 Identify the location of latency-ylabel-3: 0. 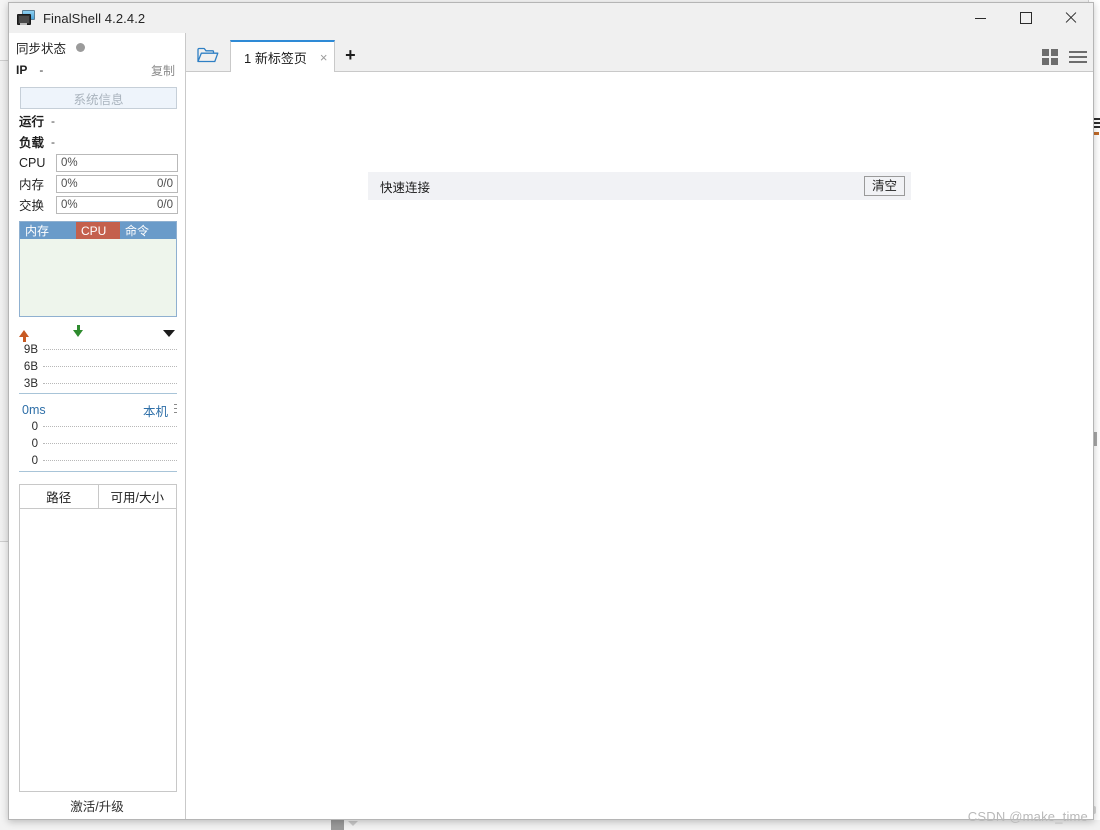
(34, 460).